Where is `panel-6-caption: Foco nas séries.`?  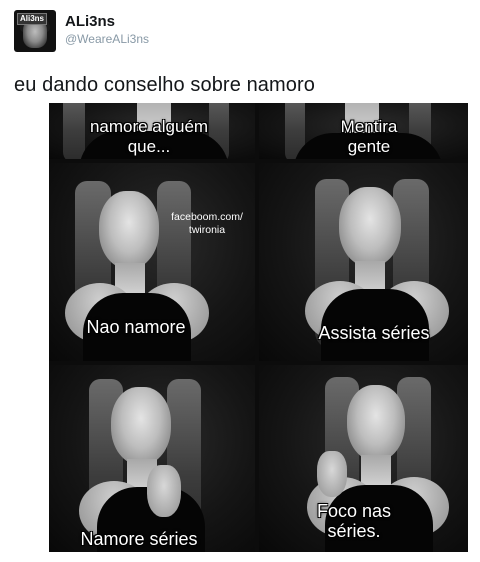 panel-6-caption: Foco nas séries. is located at coordinates (354, 521).